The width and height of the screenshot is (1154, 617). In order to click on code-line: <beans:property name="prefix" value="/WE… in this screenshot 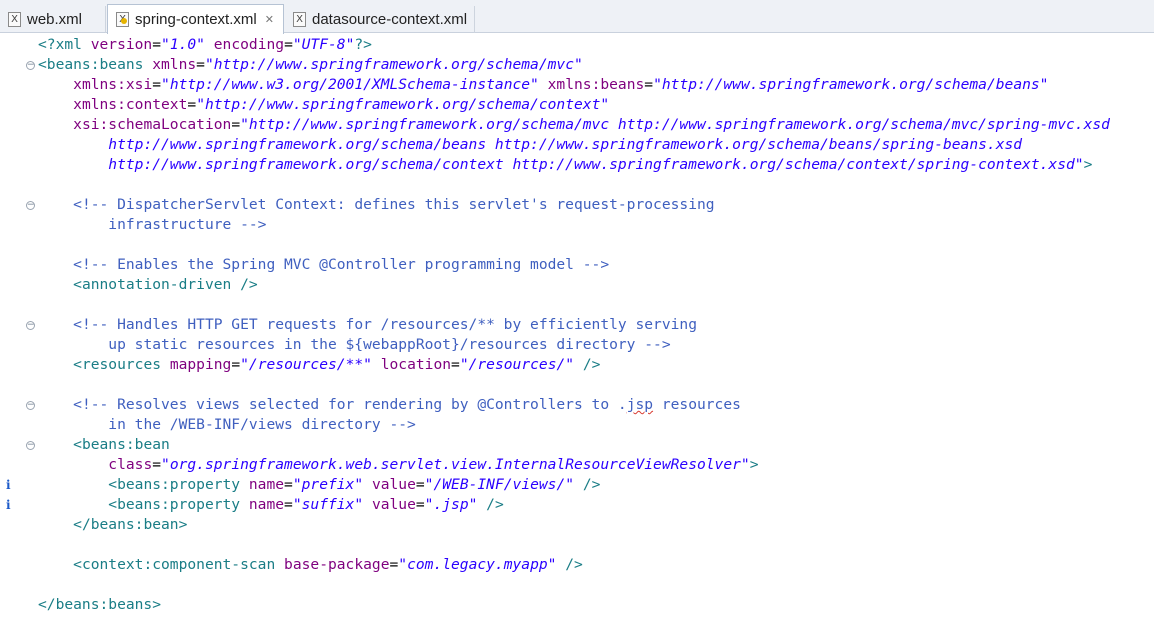, I will do `click(354, 484)`.